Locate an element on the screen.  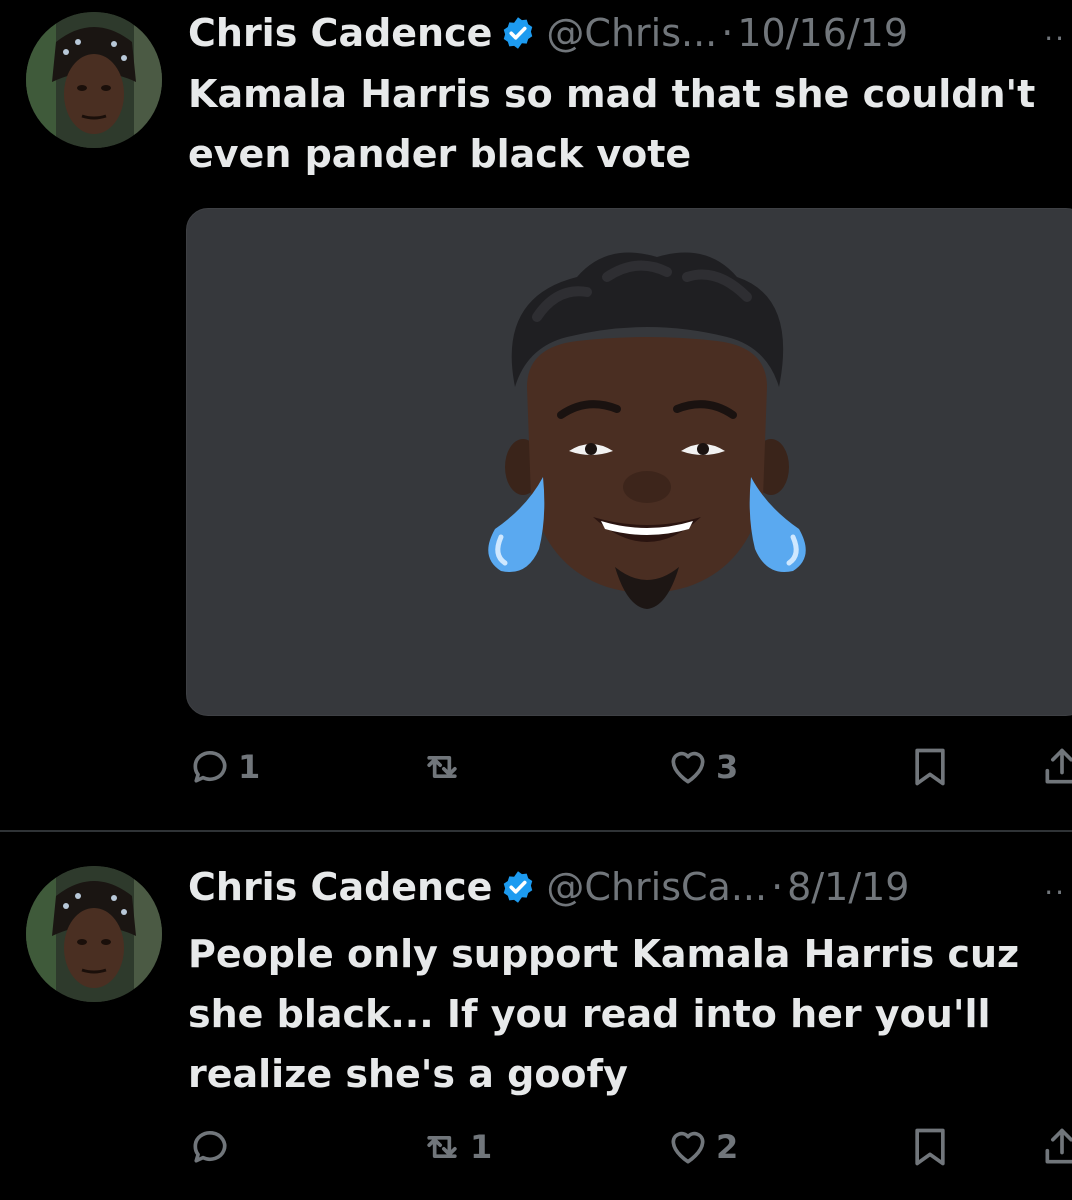
like-count: 2 is located at coordinates (727, 1147).